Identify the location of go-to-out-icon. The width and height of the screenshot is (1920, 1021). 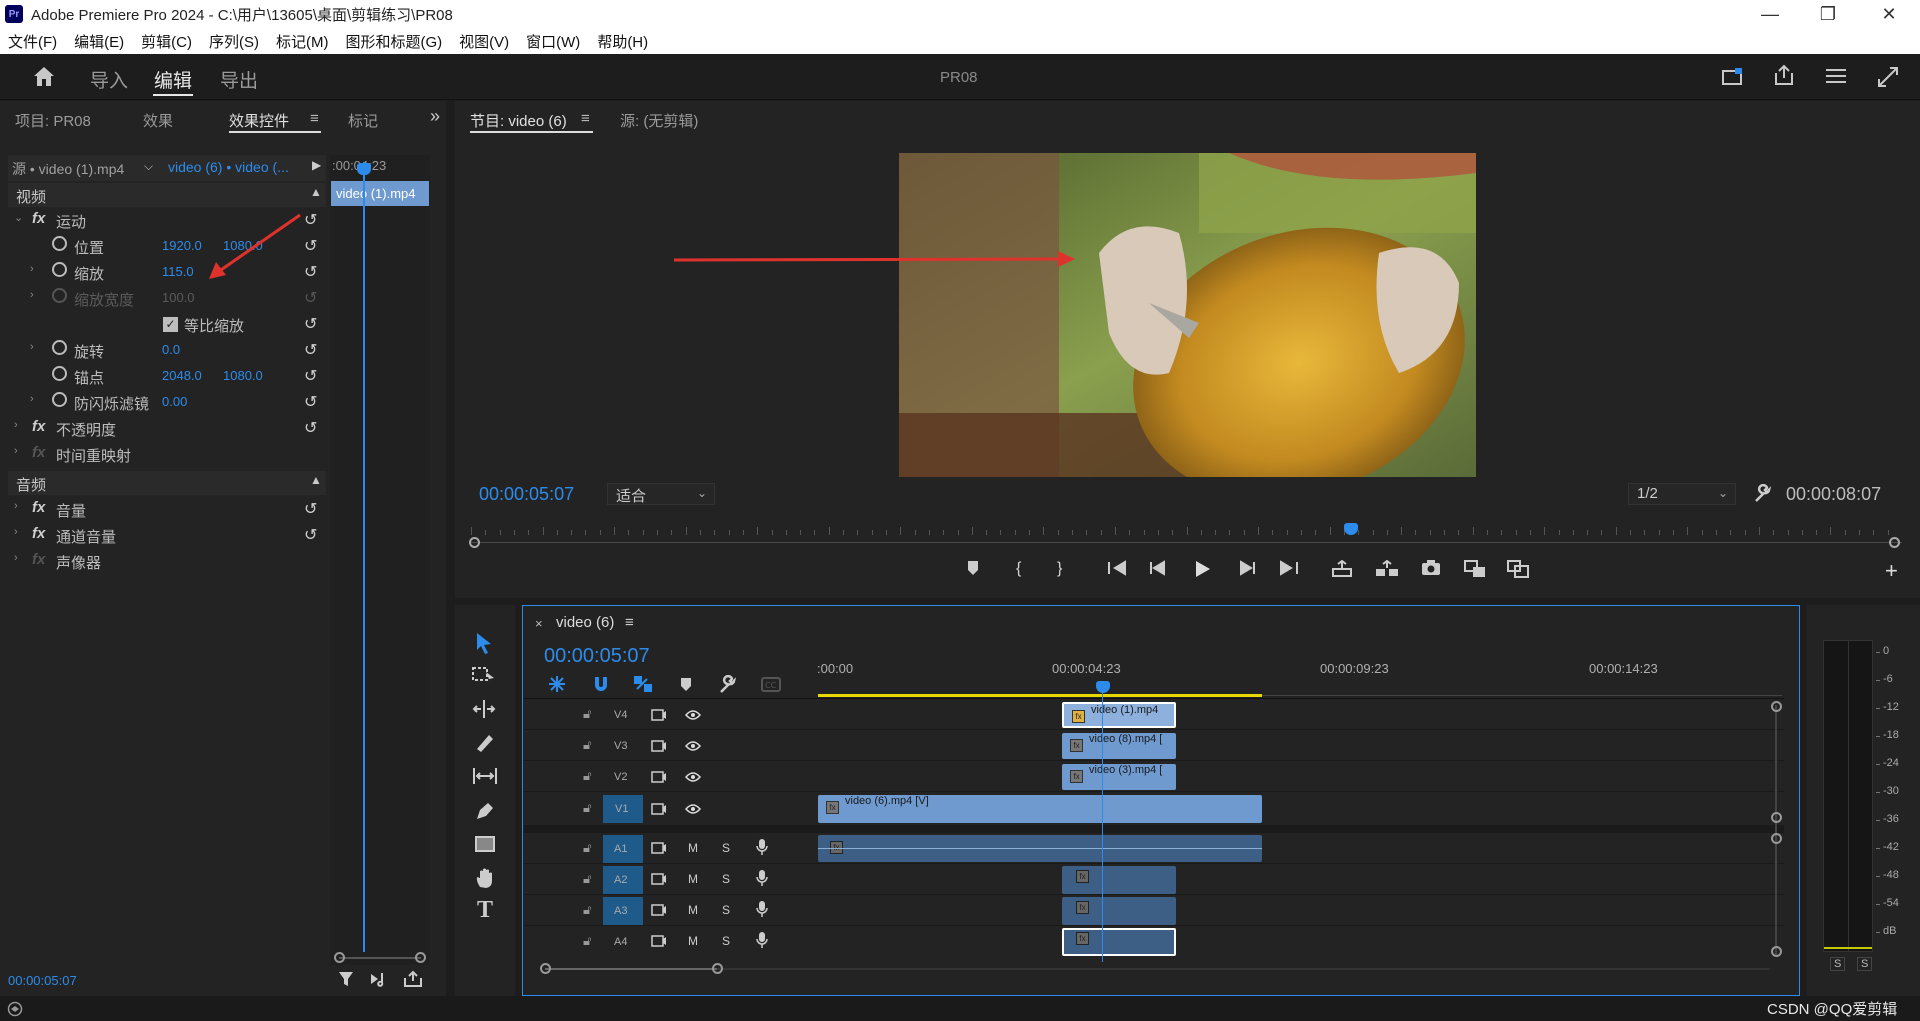
(1289, 568).